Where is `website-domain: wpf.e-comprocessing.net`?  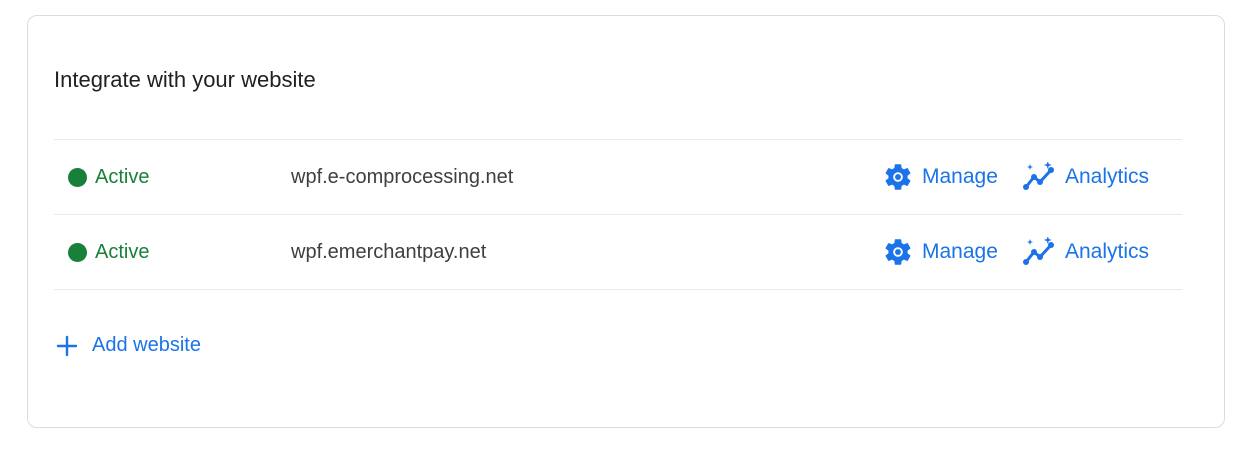 website-domain: wpf.e-comprocessing.net is located at coordinates (402, 176).